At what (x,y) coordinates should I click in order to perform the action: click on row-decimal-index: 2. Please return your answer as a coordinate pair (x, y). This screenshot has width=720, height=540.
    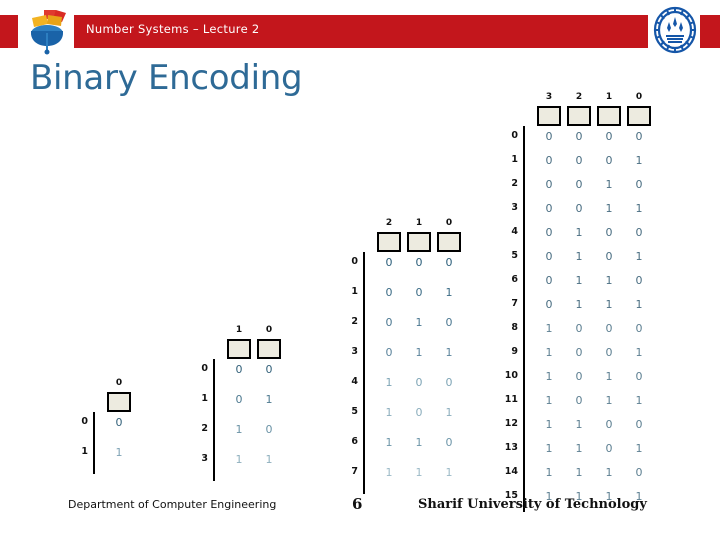
    Looking at the image, I should click on (204, 428).